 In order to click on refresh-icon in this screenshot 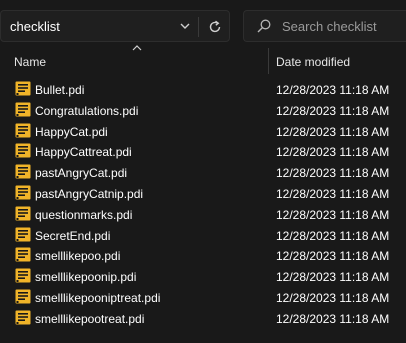, I will do `click(215, 27)`.